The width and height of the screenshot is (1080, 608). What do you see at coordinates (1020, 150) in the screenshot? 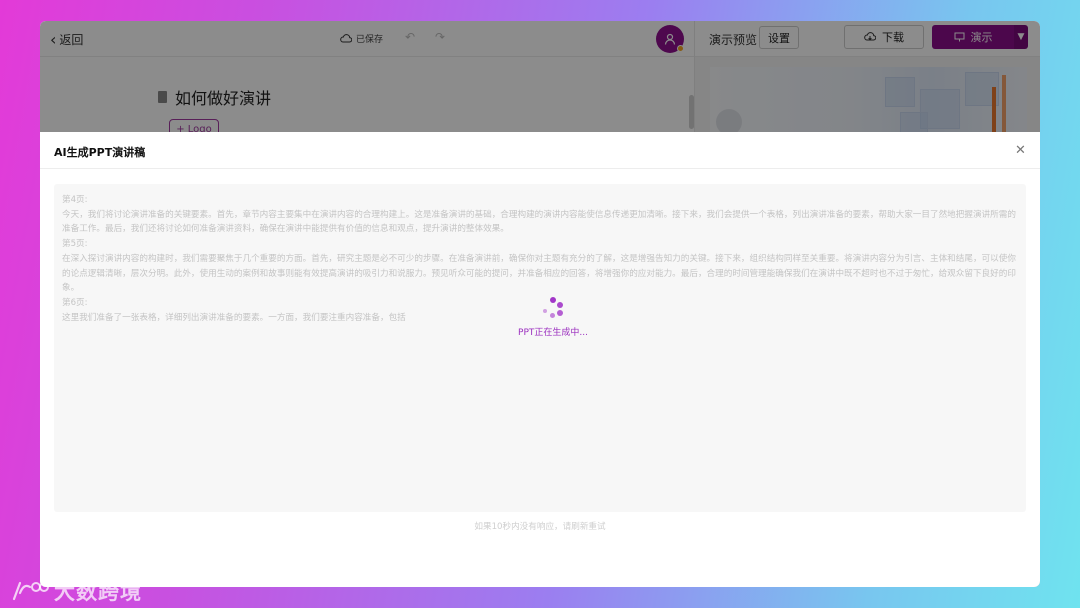
I see `close-icon: ✕` at bounding box center [1020, 150].